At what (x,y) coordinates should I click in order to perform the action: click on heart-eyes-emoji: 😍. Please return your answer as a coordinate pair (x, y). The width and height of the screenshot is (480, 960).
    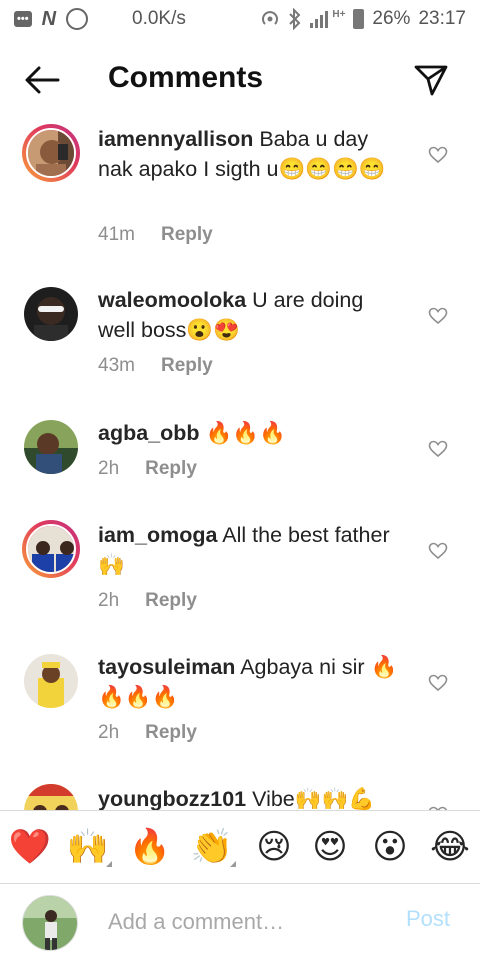
    Looking at the image, I should click on (330, 847).